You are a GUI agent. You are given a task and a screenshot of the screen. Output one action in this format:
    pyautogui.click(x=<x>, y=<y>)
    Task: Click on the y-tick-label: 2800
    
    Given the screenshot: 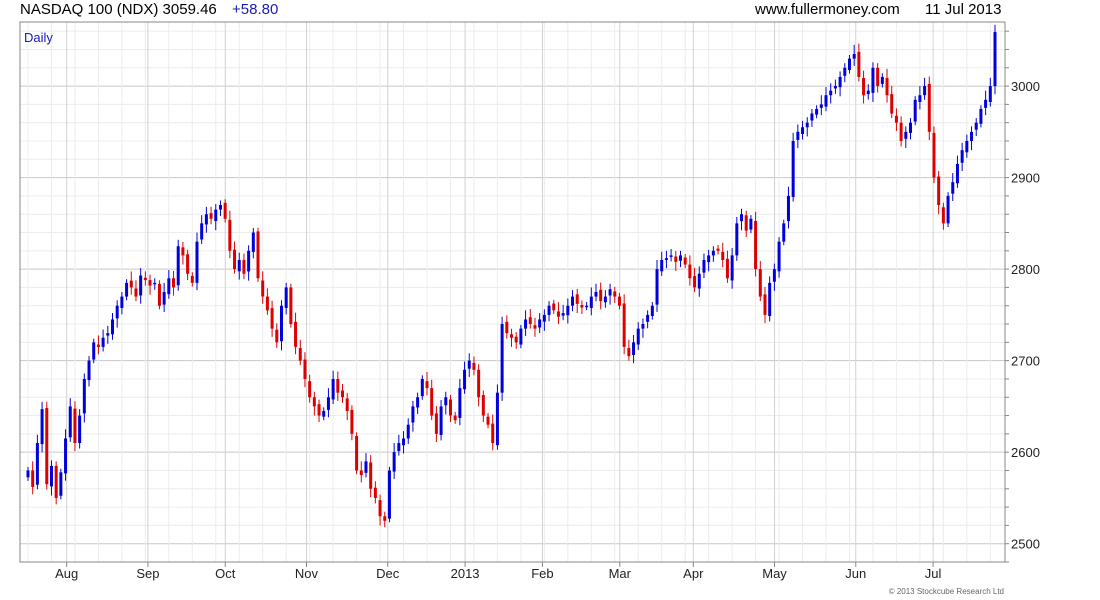 What is the action you would take?
    pyautogui.click(x=1025, y=269)
    